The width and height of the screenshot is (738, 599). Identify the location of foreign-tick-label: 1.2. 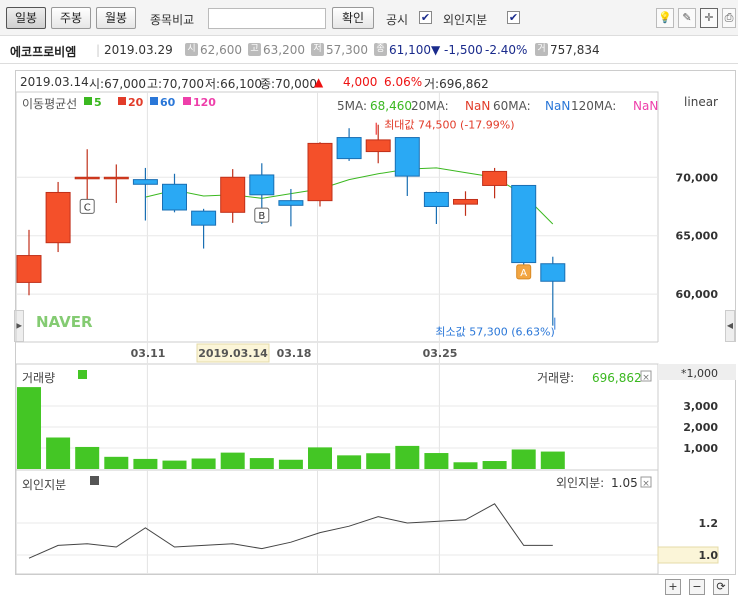
(709, 523).